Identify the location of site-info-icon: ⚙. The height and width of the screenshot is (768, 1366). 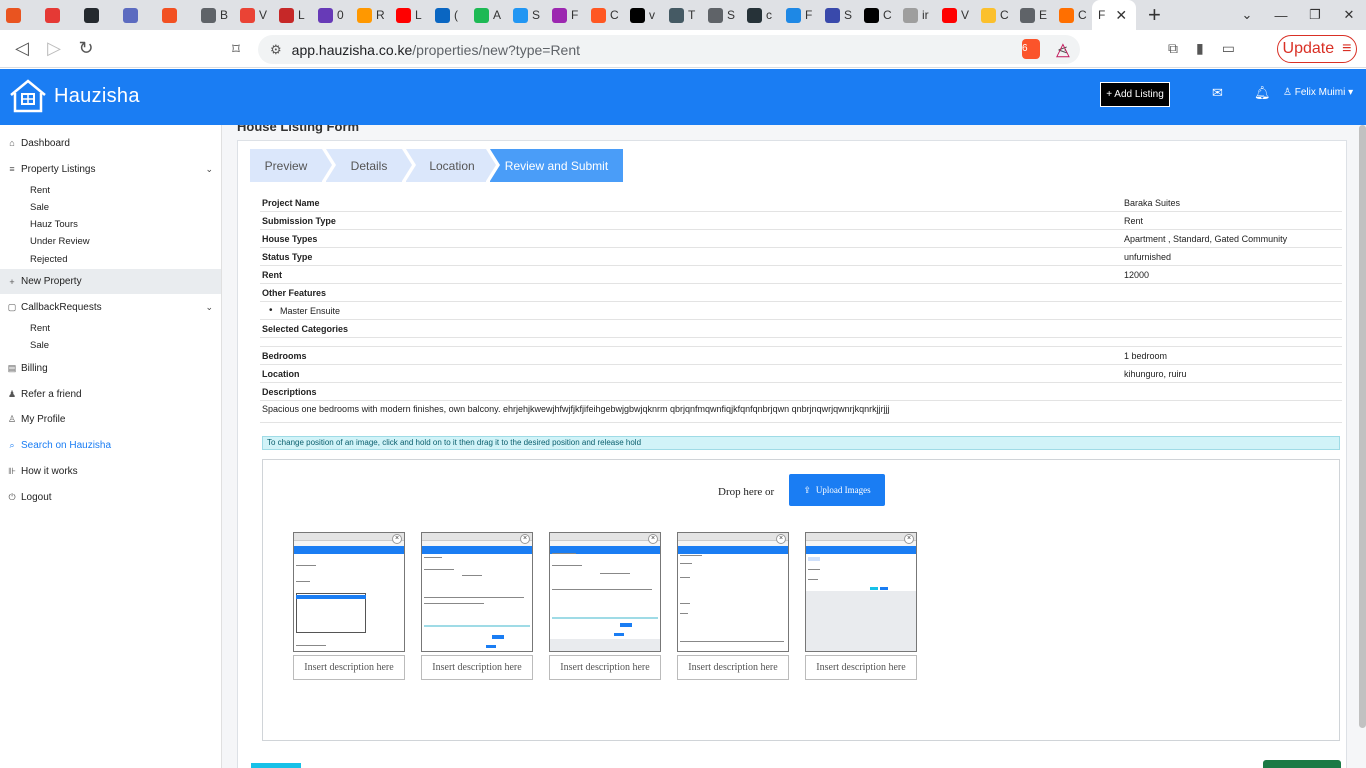
(276, 50).